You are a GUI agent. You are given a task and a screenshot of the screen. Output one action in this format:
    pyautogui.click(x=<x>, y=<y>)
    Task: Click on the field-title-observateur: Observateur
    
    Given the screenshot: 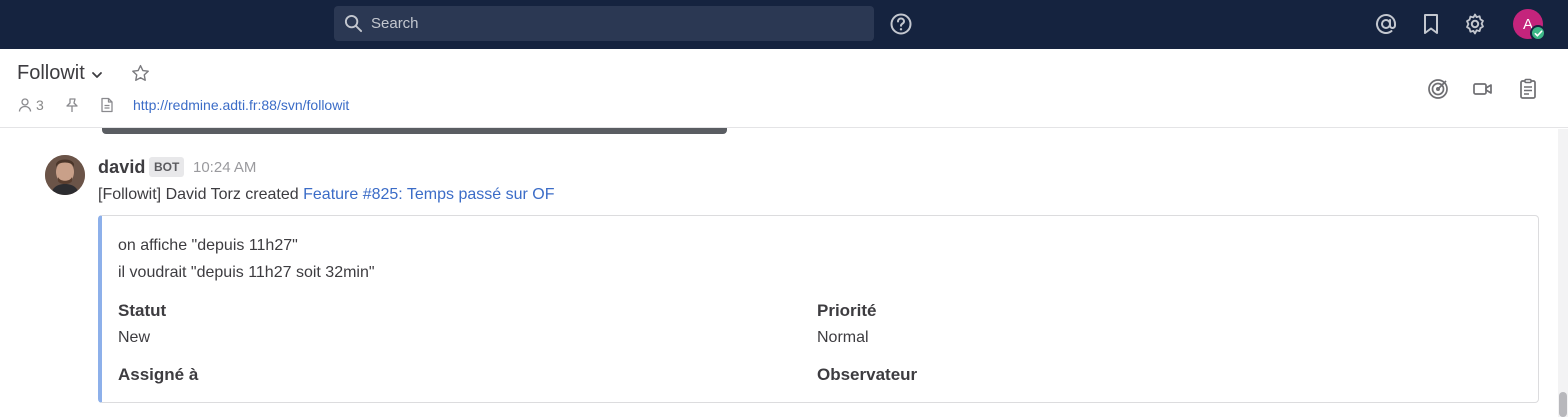 What is the action you would take?
    pyautogui.click(x=867, y=374)
    